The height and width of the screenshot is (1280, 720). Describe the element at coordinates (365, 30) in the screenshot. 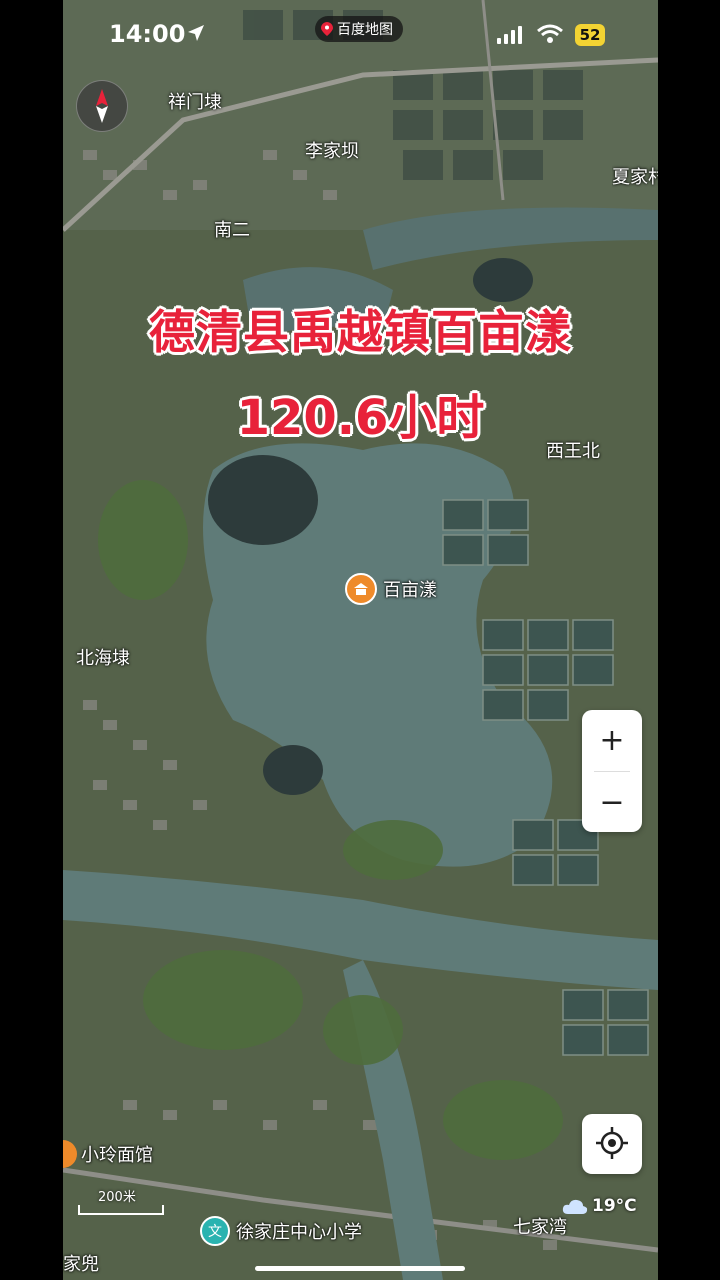

I see `app-badge-label: 百度地图` at that location.